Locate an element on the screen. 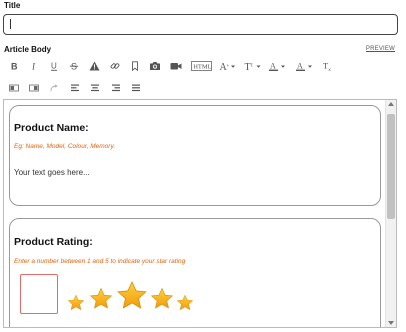 The image size is (406, 332). scroll-up-arrow-icon is located at coordinates (391, 104).